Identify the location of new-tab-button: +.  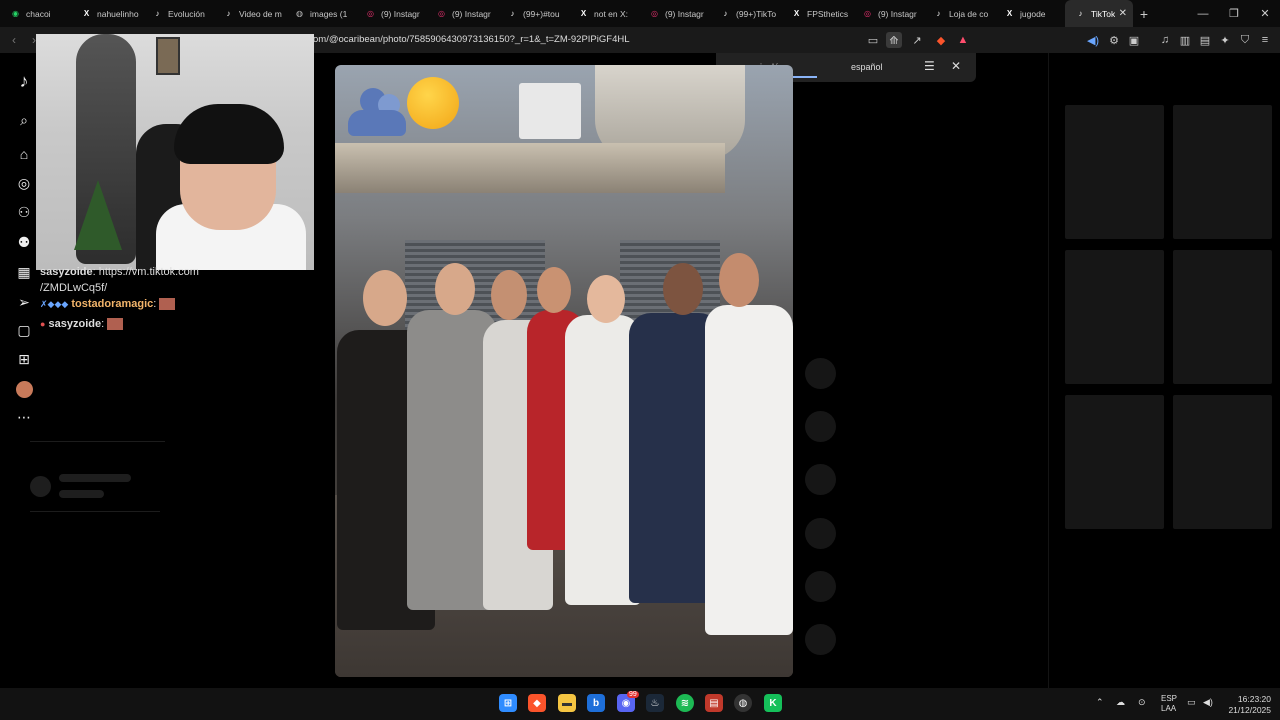
(1144, 13).